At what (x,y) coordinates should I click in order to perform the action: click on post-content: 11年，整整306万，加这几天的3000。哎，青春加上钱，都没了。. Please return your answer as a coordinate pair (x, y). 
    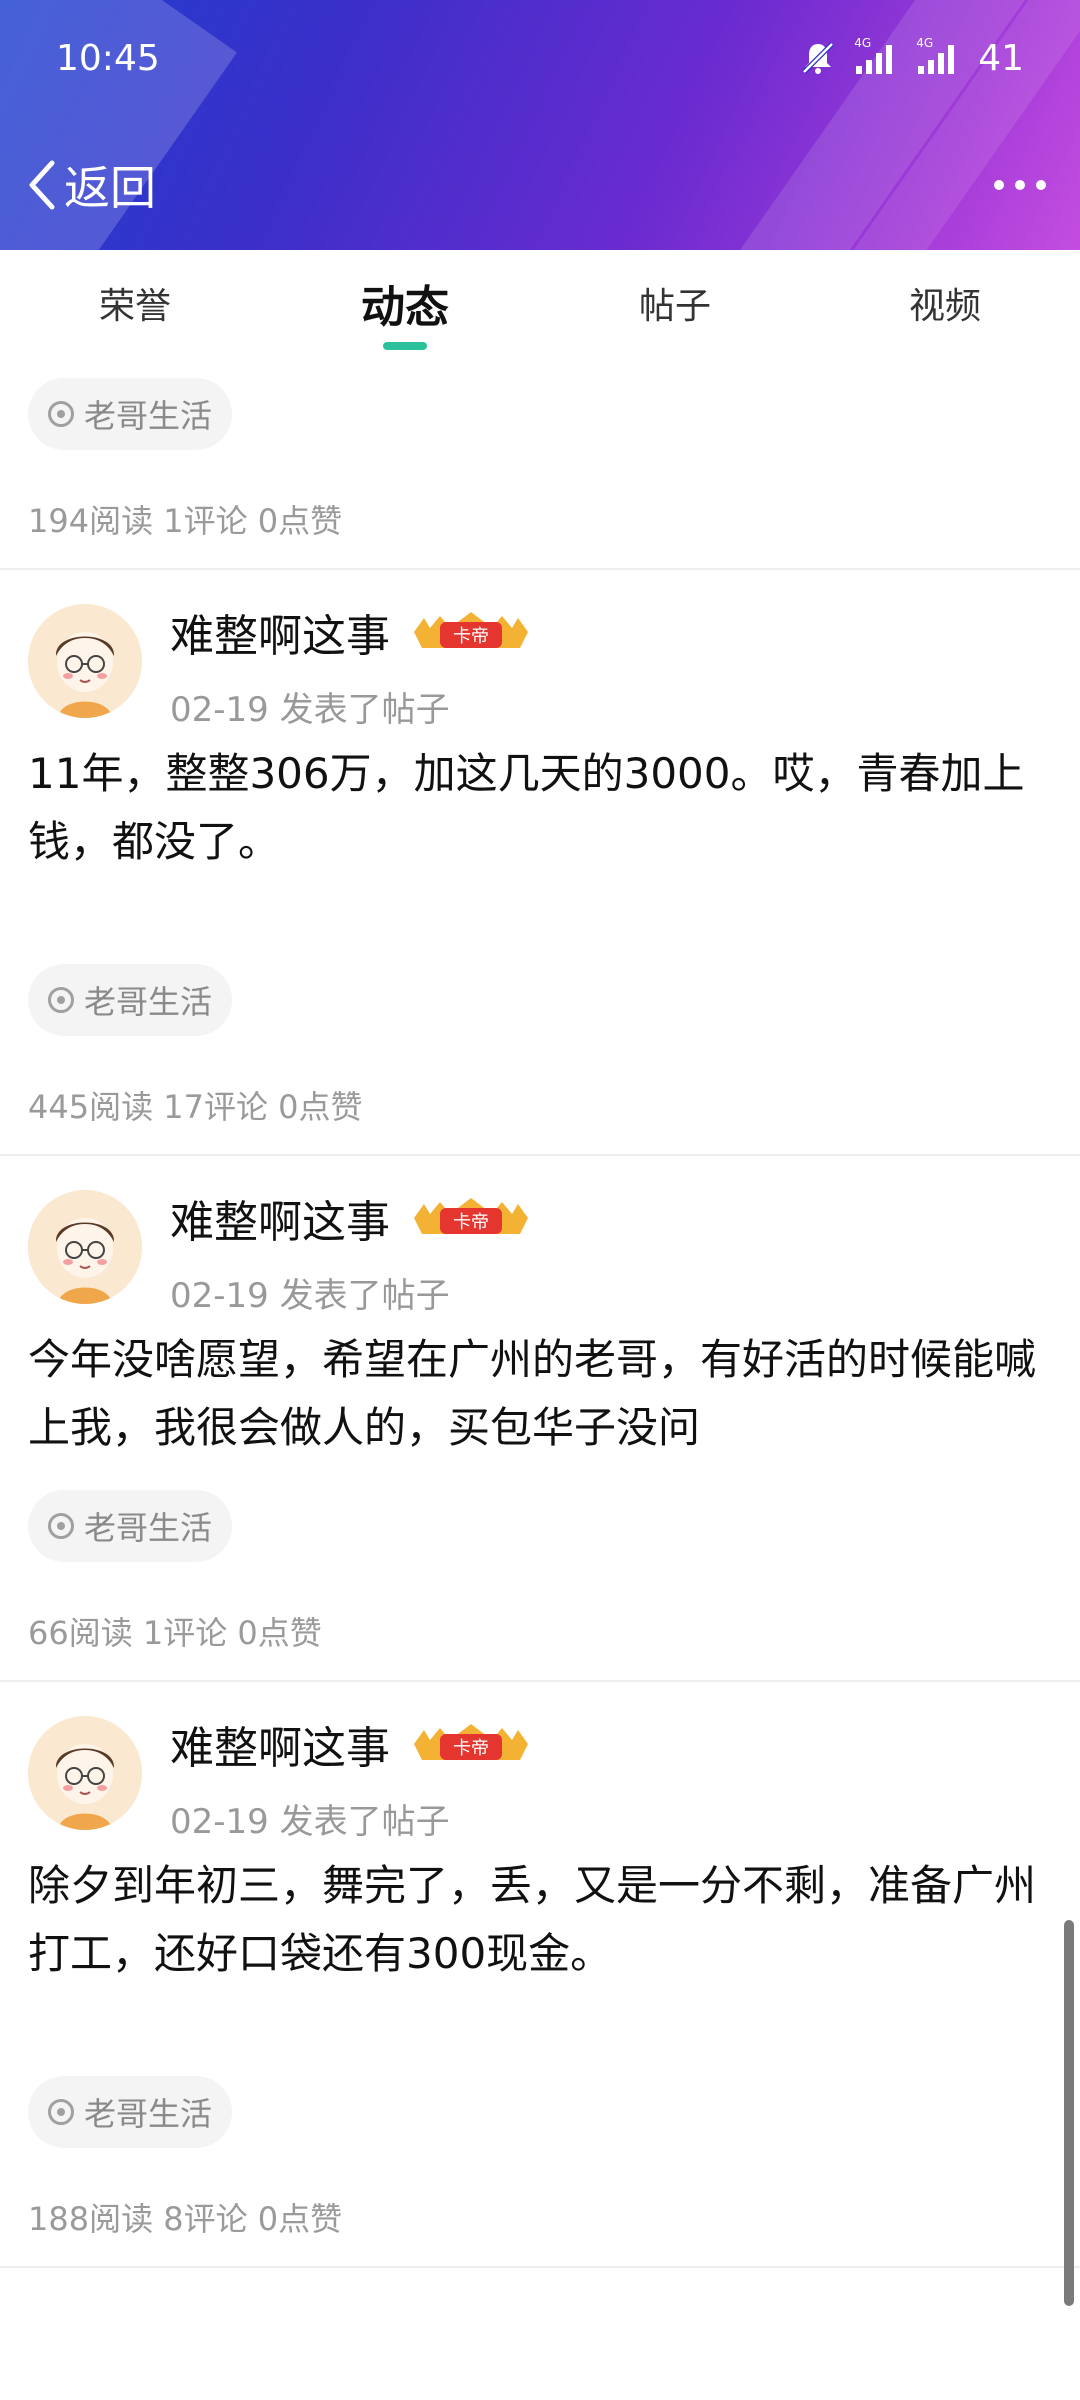
    Looking at the image, I should click on (538, 808).